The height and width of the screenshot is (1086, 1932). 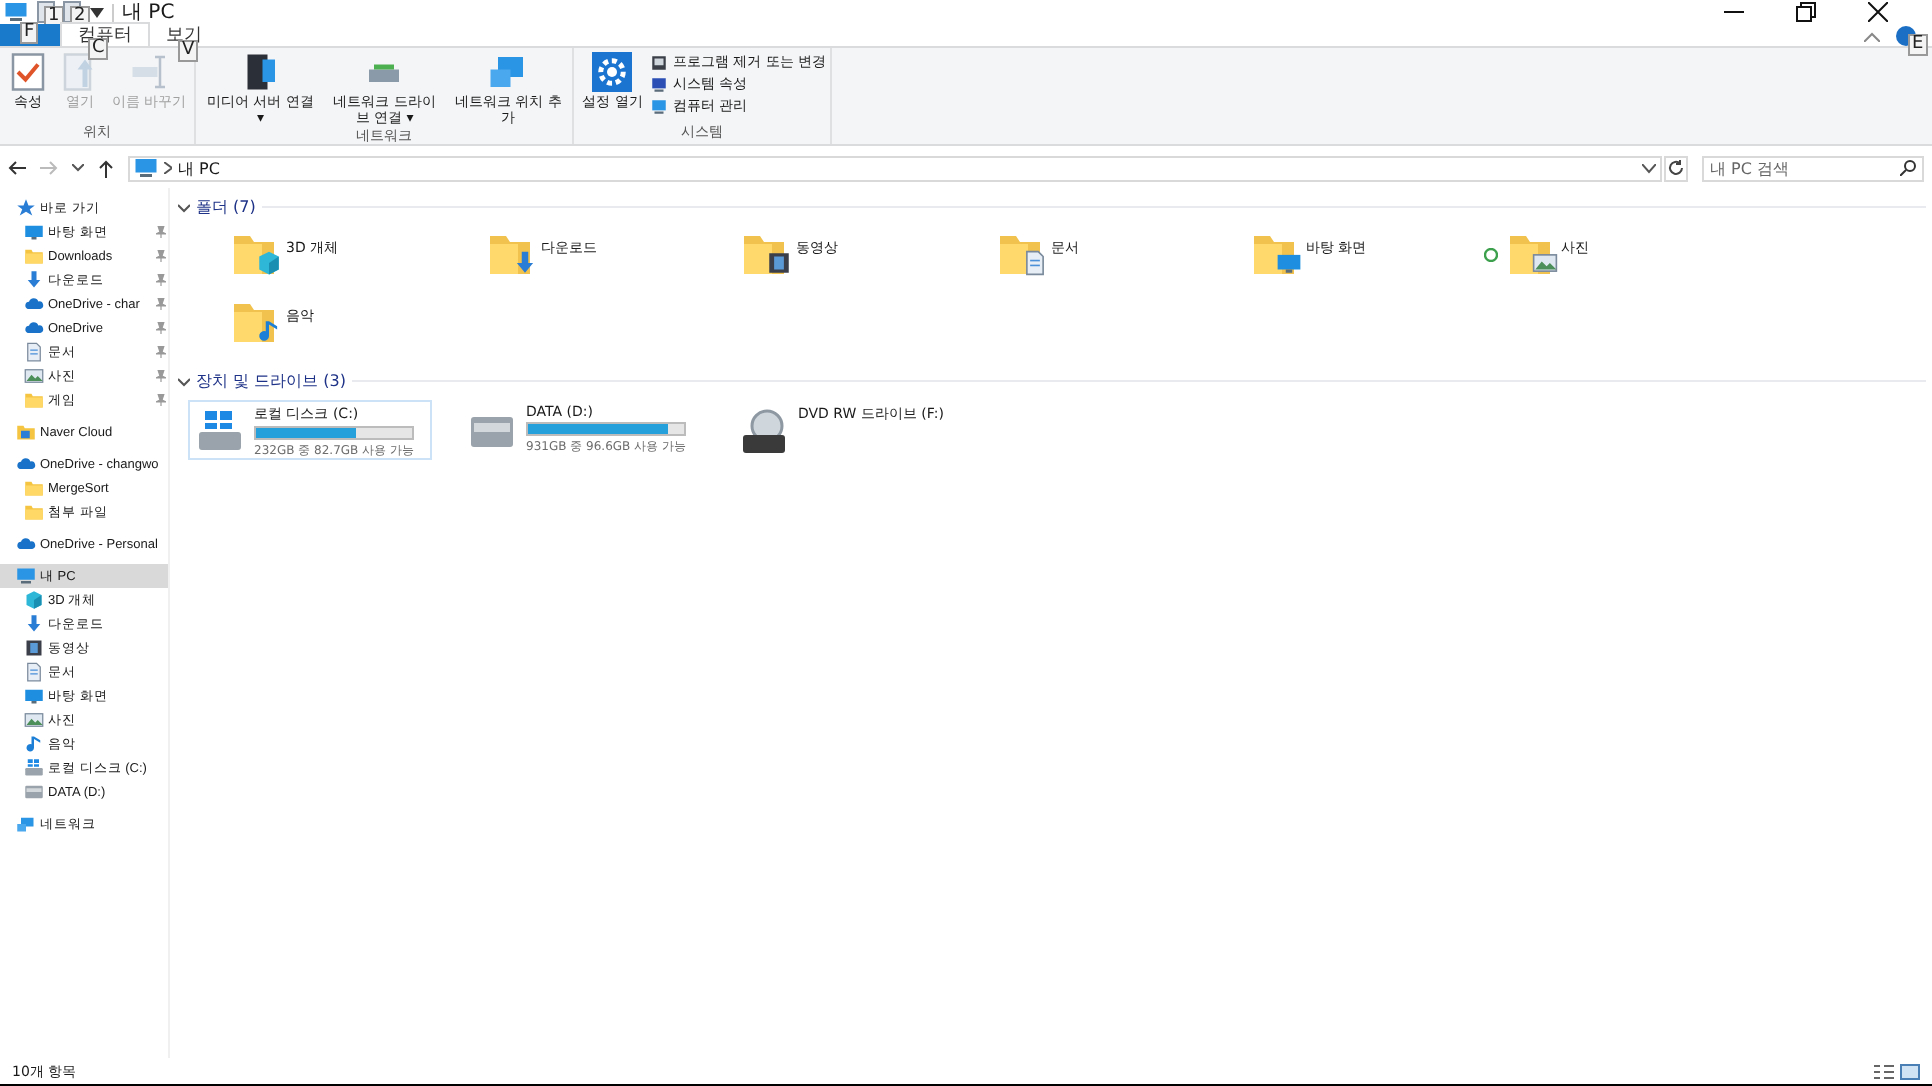 I want to click on refresh-button, so click(x=1676, y=168).